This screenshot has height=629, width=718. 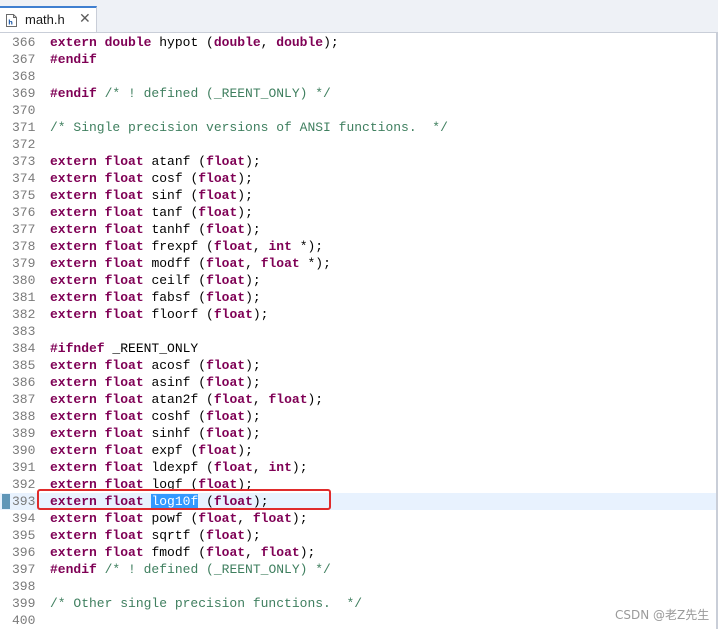 What do you see at coordinates (359, 399) in the screenshot?
I see `code-line: 387 extern float atan2f (float, float);` at bounding box center [359, 399].